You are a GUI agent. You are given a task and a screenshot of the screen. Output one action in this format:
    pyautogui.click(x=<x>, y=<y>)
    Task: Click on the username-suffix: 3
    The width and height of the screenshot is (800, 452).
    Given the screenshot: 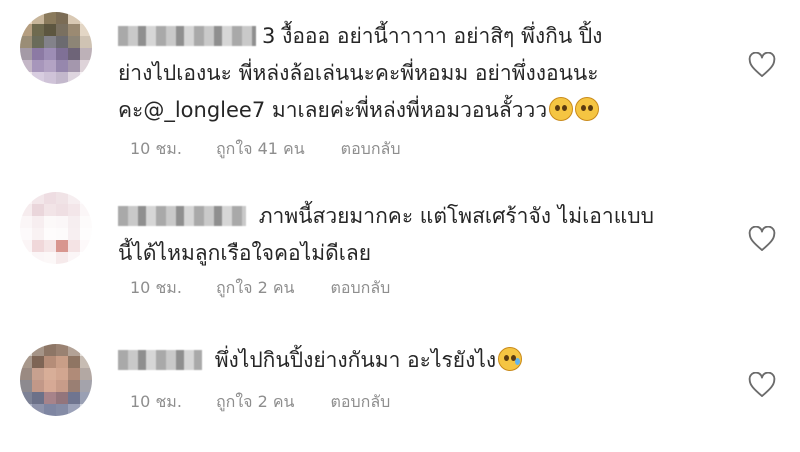 What is the action you would take?
    pyautogui.click(x=268, y=36)
    